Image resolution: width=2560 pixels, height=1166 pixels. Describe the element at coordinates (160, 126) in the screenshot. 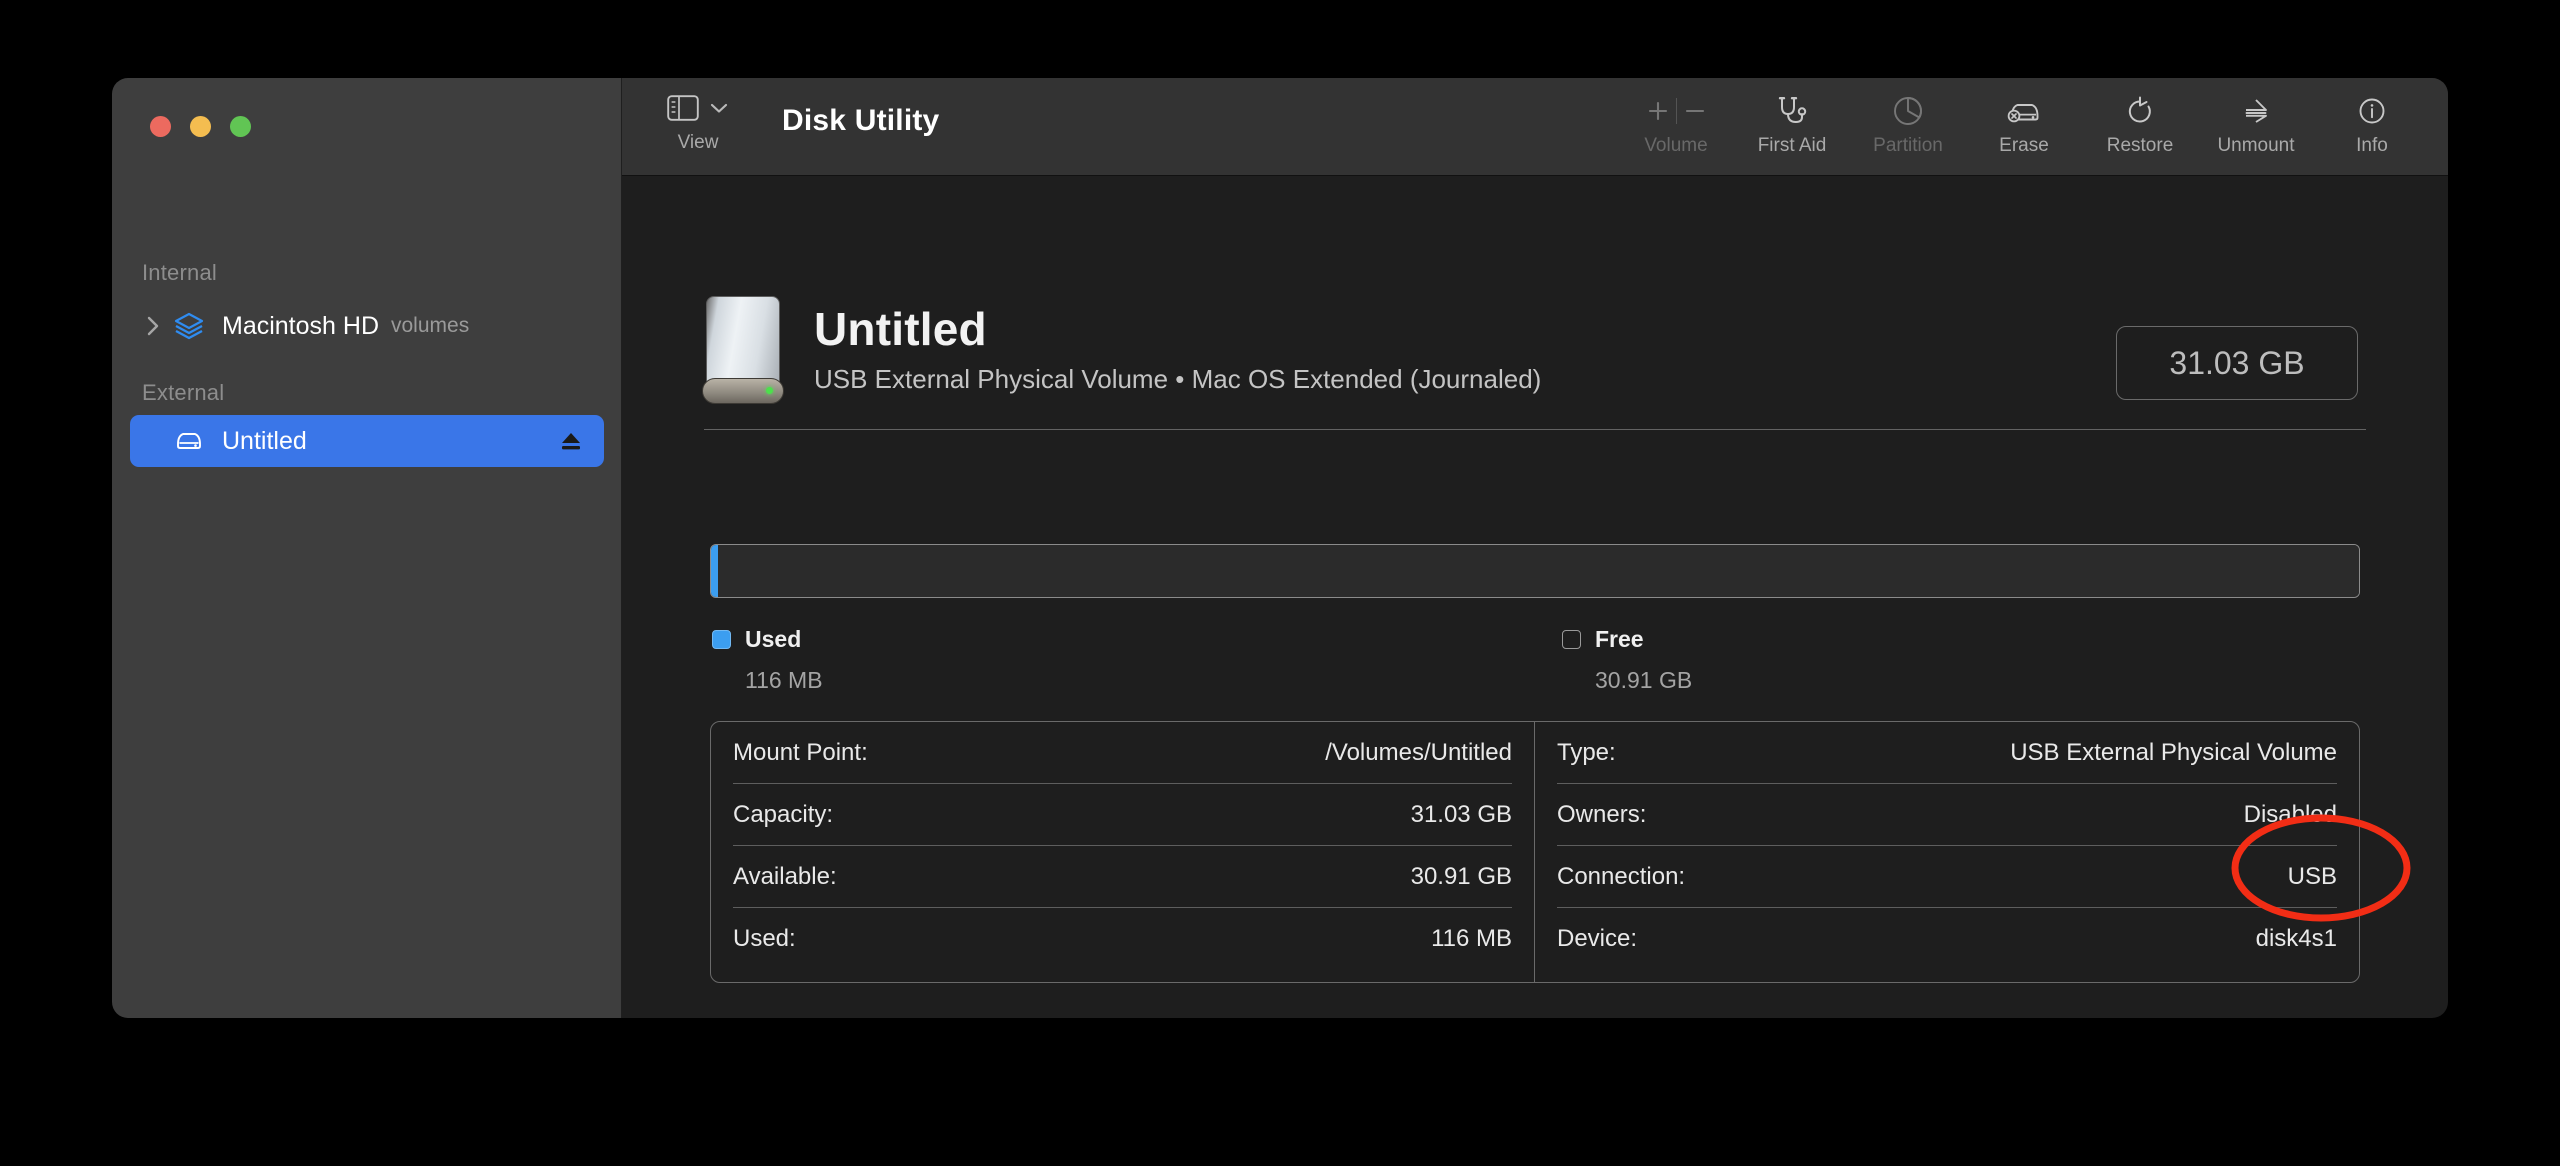

I see `close-button` at that location.